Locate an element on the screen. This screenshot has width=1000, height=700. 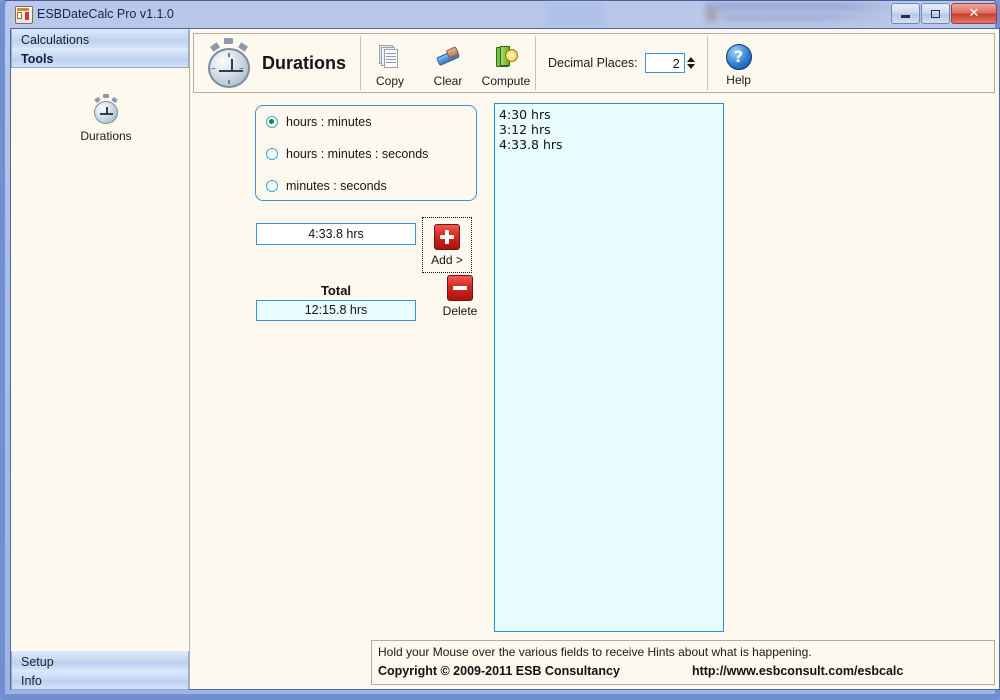
sidebar-header-setup: Setup is located at coordinates (100, 661).